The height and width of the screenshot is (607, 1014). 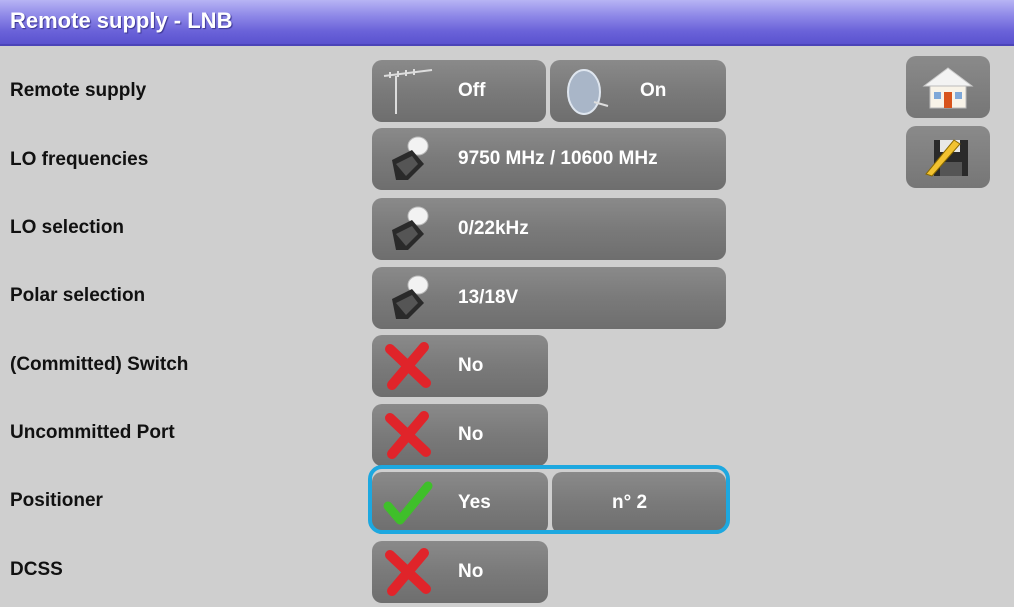 I want to click on lo-selection-button: 0/22kHz, so click(x=549, y=229).